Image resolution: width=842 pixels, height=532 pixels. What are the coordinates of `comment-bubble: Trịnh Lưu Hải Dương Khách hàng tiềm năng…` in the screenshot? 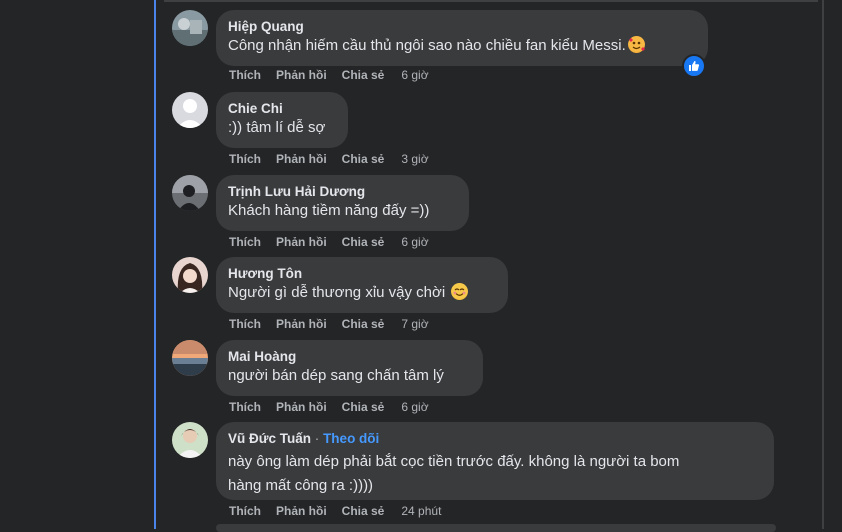 It's located at (342, 203).